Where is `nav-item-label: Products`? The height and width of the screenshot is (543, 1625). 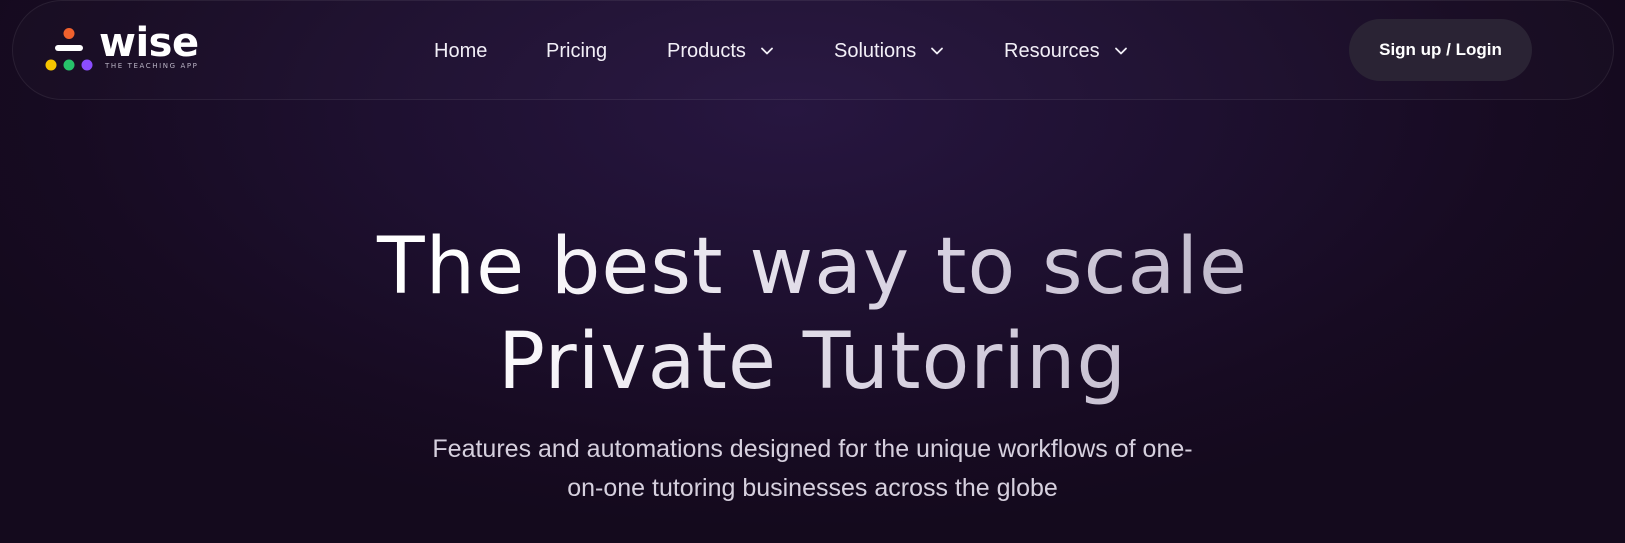 nav-item-label: Products is located at coordinates (706, 50).